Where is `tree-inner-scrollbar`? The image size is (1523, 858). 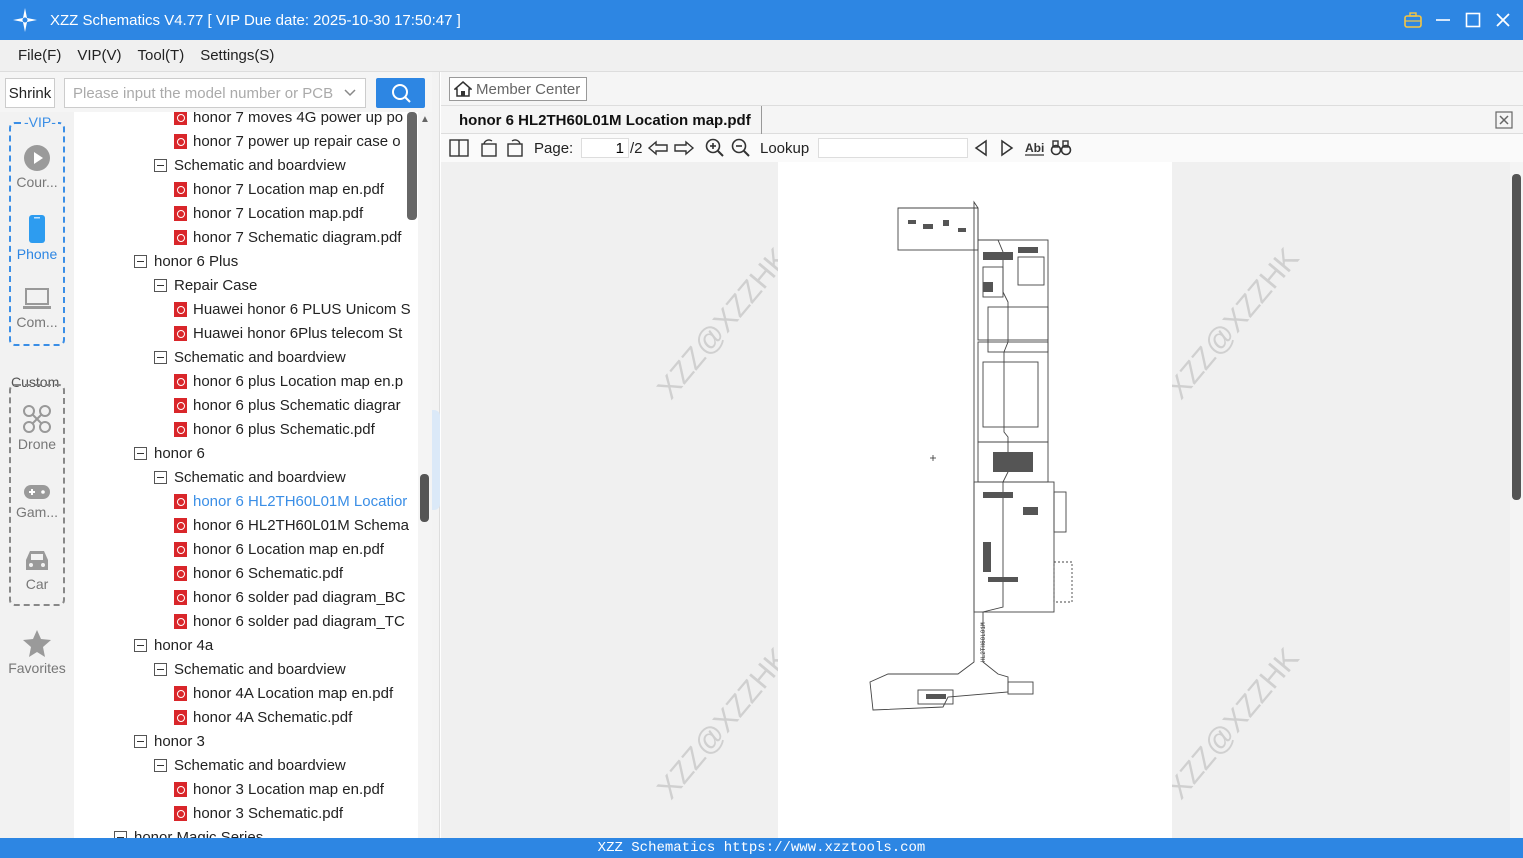
tree-inner-scrollbar is located at coordinates (412, 166).